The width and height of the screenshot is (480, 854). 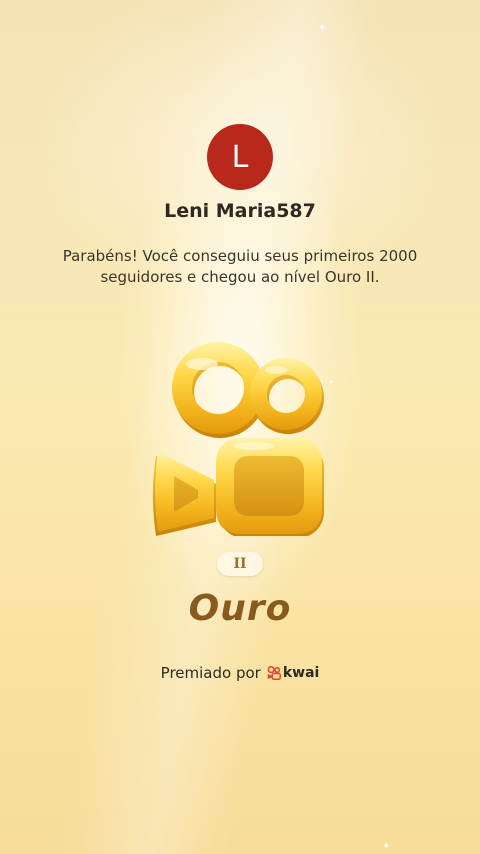 I want to click on brand-name: kwai, so click(x=301, y=673).